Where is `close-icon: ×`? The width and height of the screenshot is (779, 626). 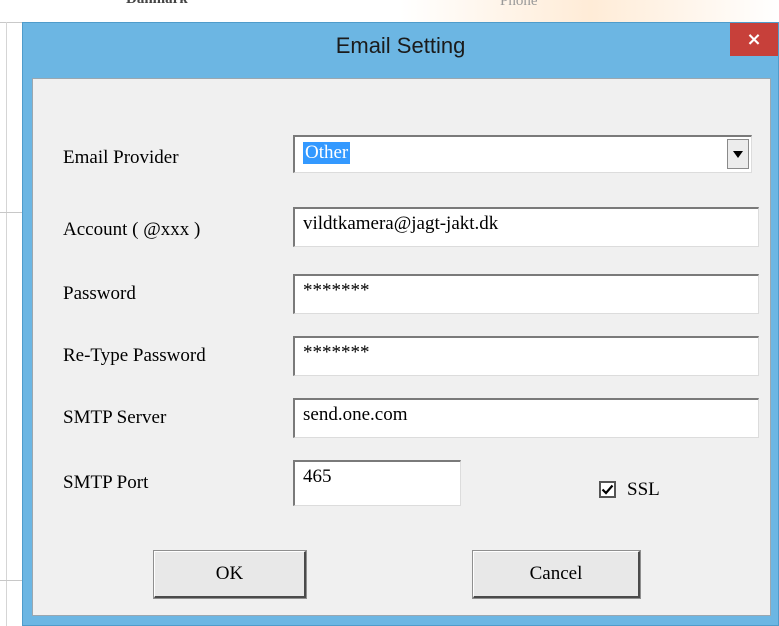 close-icon: × is located at coordinates (754, 39).